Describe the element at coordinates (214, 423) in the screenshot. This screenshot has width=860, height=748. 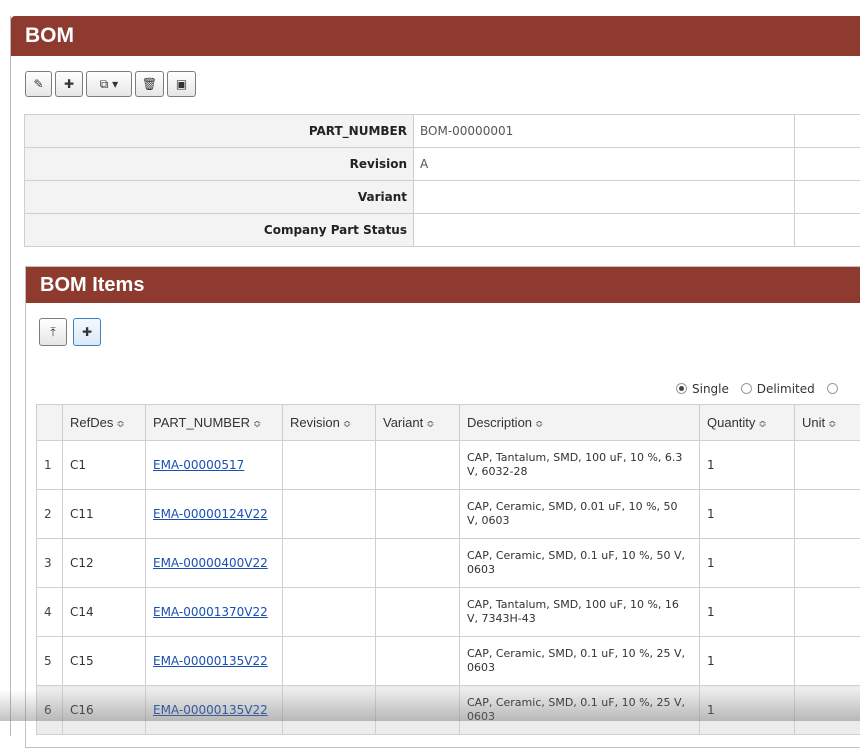
I see `col-header-part-number: PART_NUMBER≎` at that location.